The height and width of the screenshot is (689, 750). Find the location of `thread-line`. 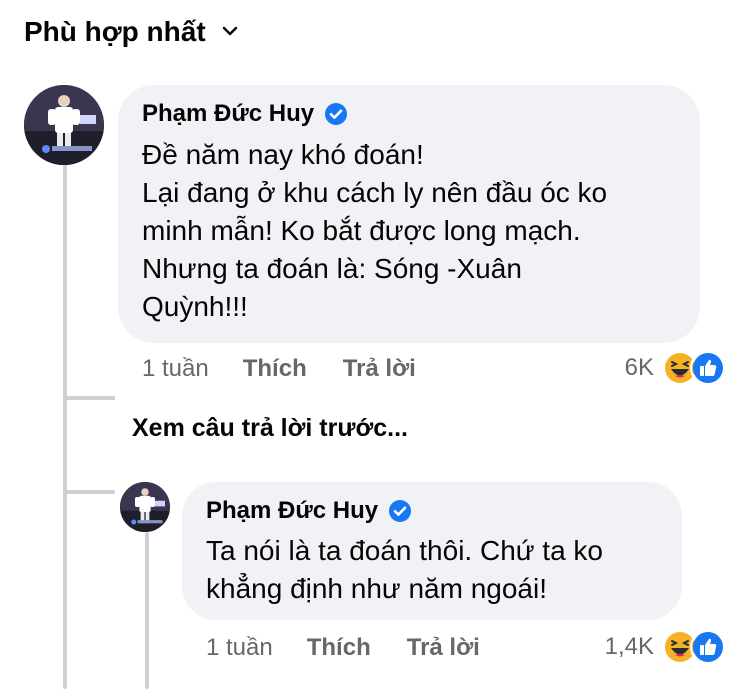

thread-line is located at coordinates (65, 423).